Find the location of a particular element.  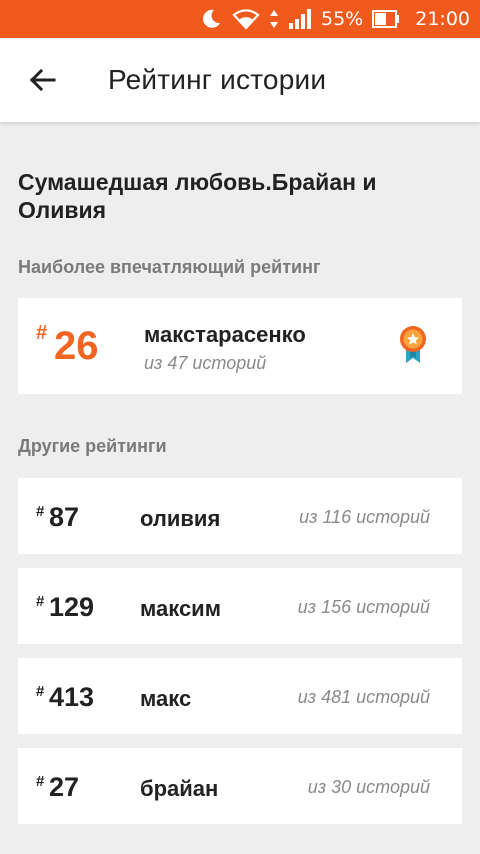

rating-of-text: из 481 историй is located at coordinates (363, 697).